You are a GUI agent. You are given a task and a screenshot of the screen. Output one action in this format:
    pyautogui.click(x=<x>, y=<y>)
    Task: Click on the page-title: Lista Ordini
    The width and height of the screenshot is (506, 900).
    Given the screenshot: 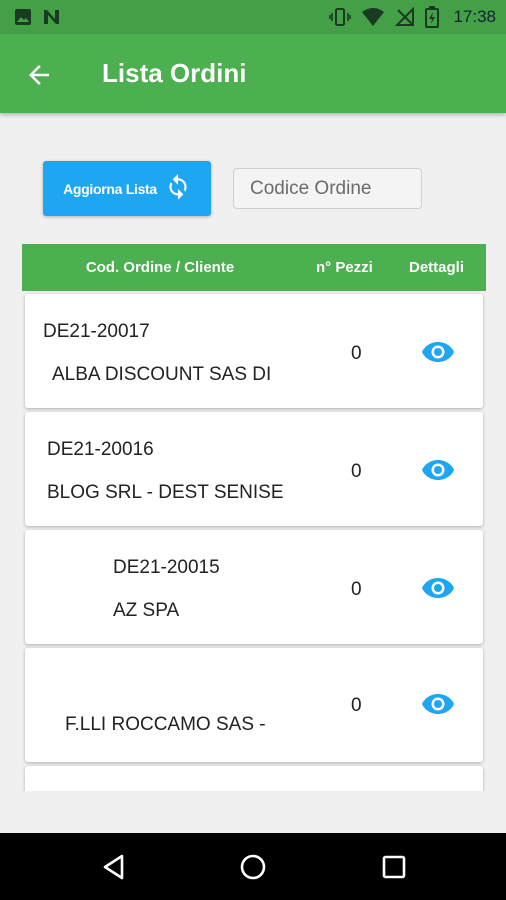 What is the action you would take?
    pyautogui.click(x=174, y=73)
    